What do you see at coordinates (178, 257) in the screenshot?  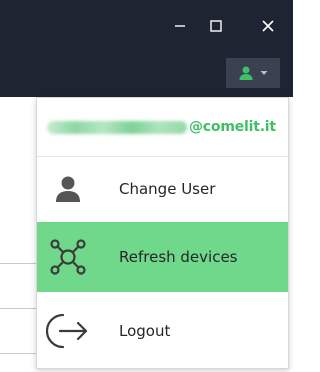 I see `refresh-devices-label: Refresh devices` at bounding box center [178, 257].